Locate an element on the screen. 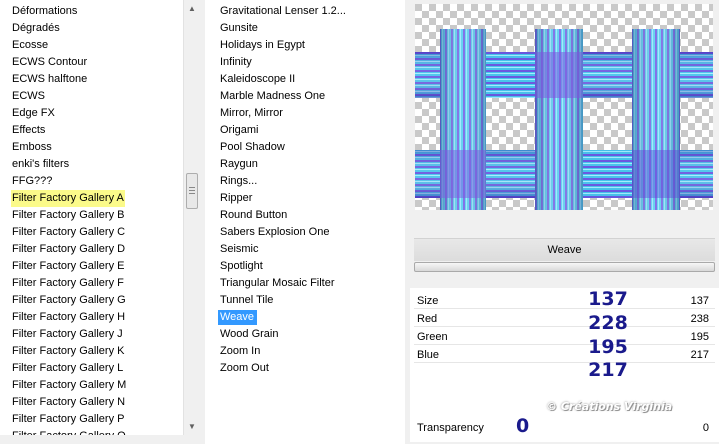 This screenshot has height=444, width=719. param-value: 217 is located at coordinates (699, 355).